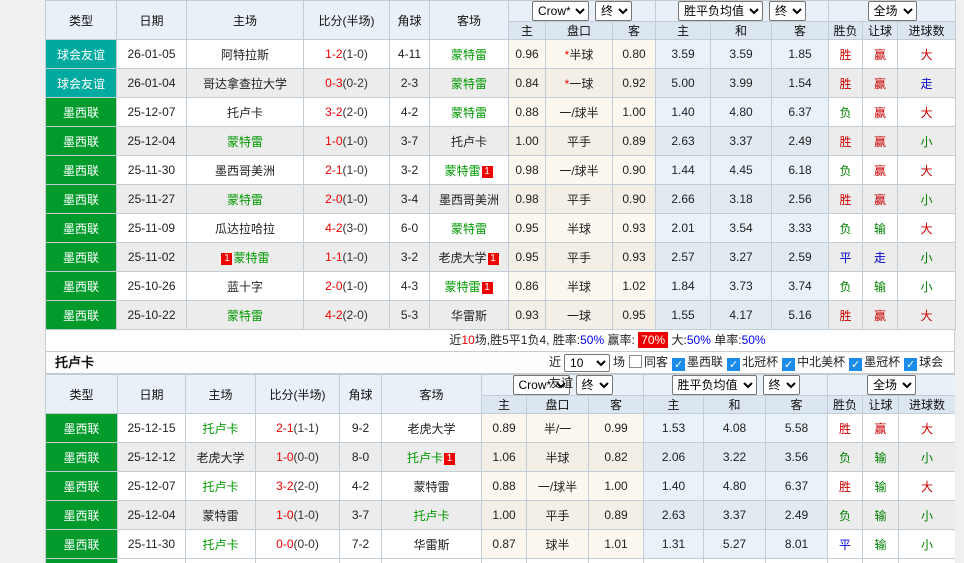  I want to click on half-time-score: (1-0), so click(355, 54).